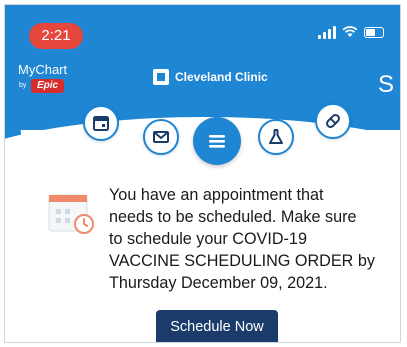 The height and width of the screenshot is (347, 407). I want to click on battery-icon, so click(374, 32).